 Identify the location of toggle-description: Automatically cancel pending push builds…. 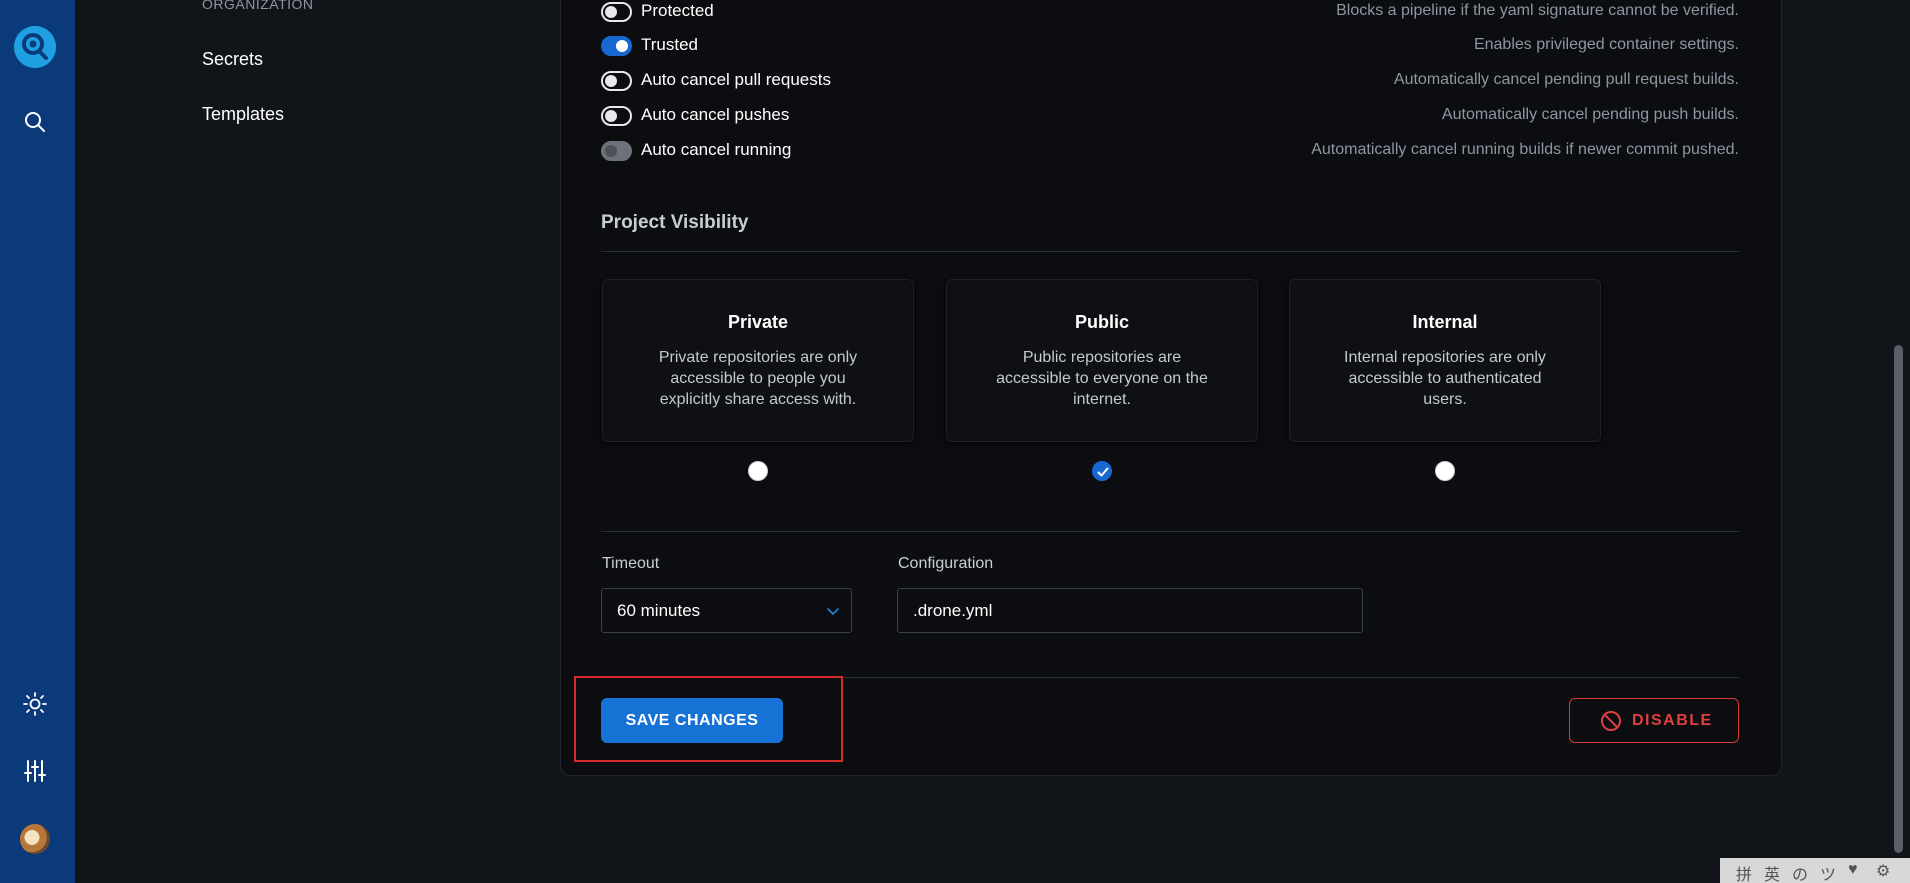
(1590, 114).